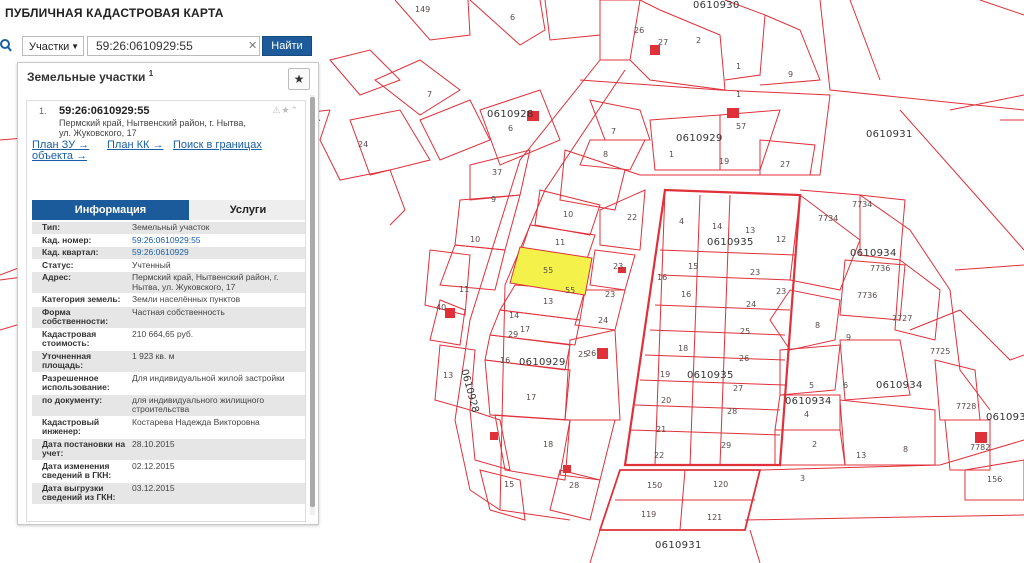  Describe the element at coordinates (287, 46) in the screenshot. I see `find-button: Найти` at that location.